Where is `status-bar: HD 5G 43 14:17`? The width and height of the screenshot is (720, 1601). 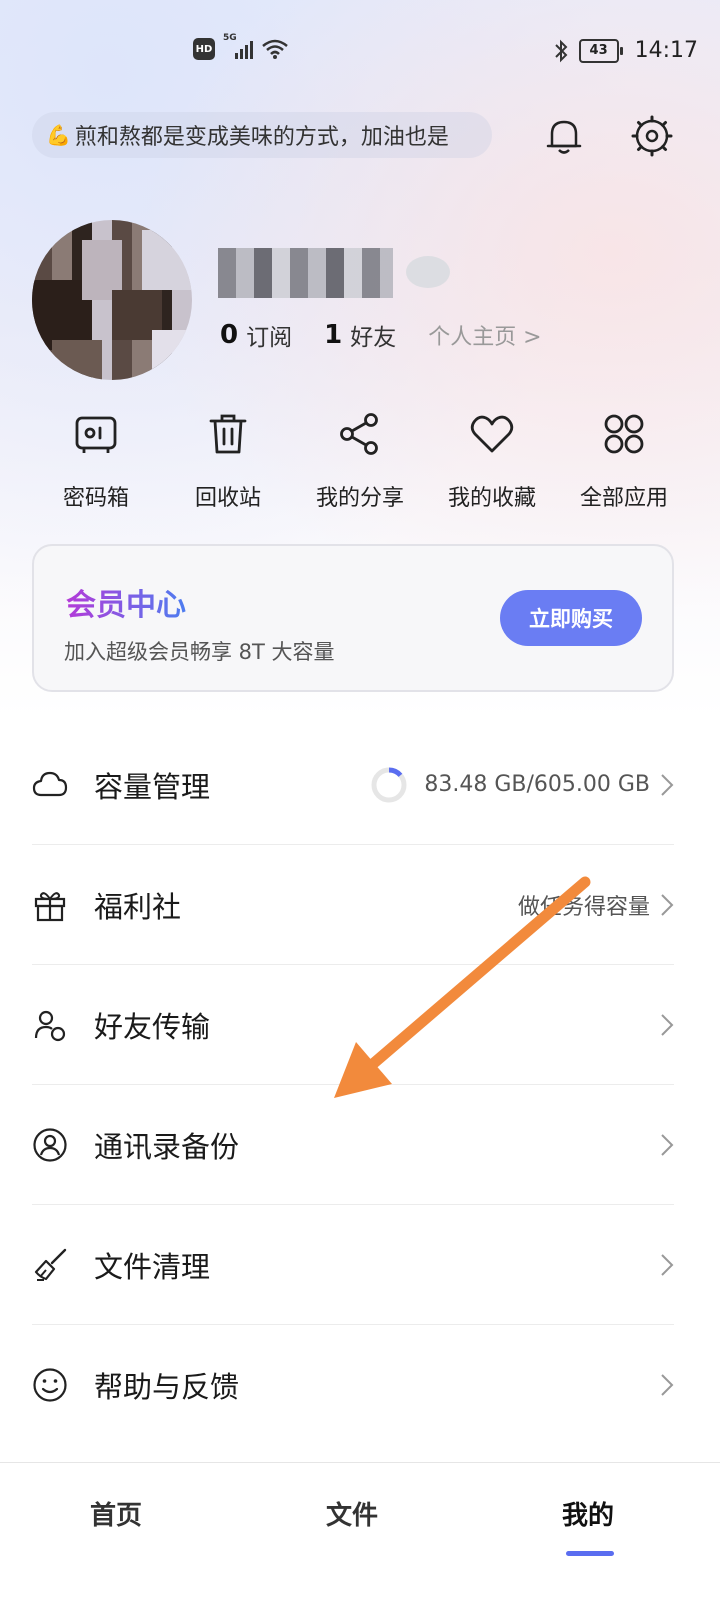 status-bar: HD 5G 43 14:17 is located at coordinates (360, 50).